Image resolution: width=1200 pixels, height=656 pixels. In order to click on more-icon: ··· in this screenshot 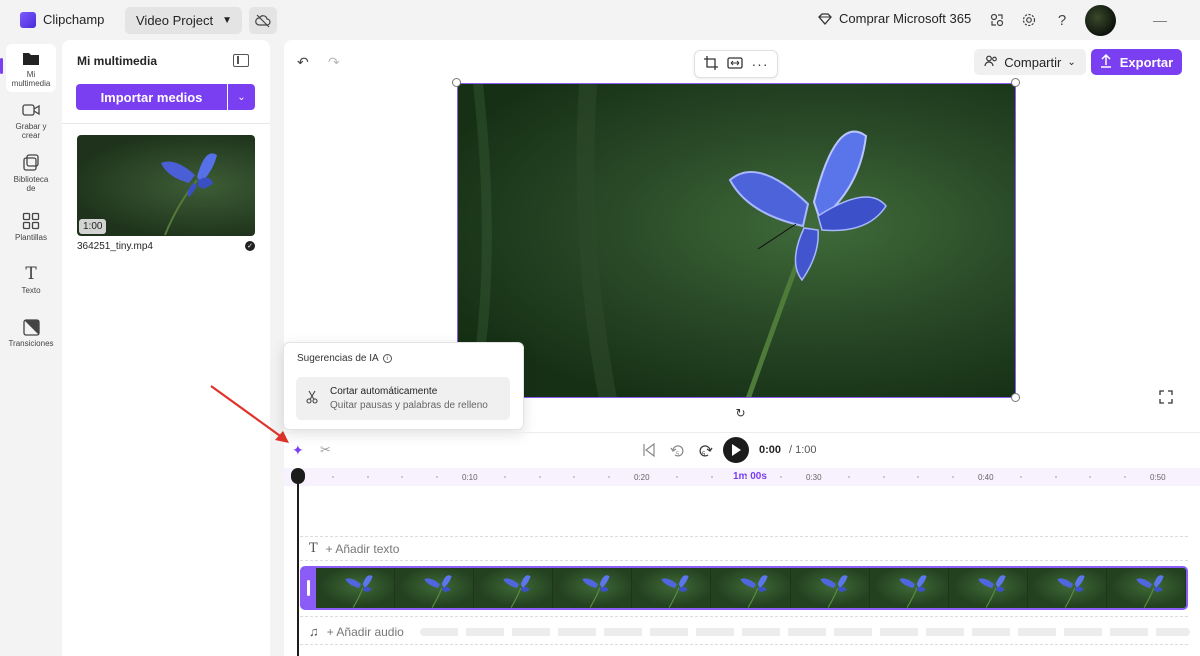, I will do `click(760, 64)`.